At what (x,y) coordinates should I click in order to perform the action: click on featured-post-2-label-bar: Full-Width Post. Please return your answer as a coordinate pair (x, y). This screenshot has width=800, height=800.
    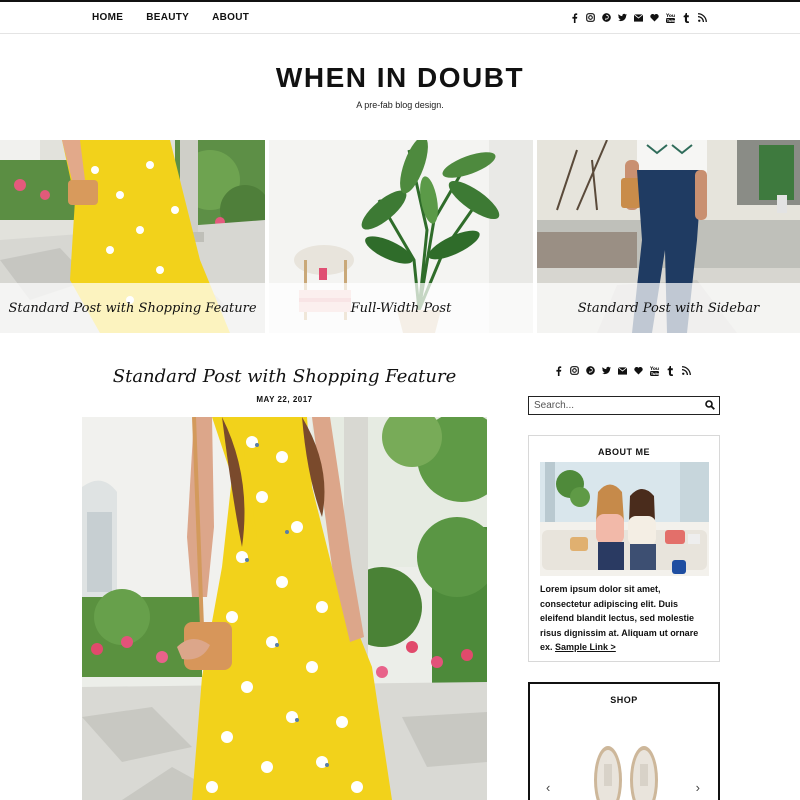
    Looking at the image, I should click on (401, 308).